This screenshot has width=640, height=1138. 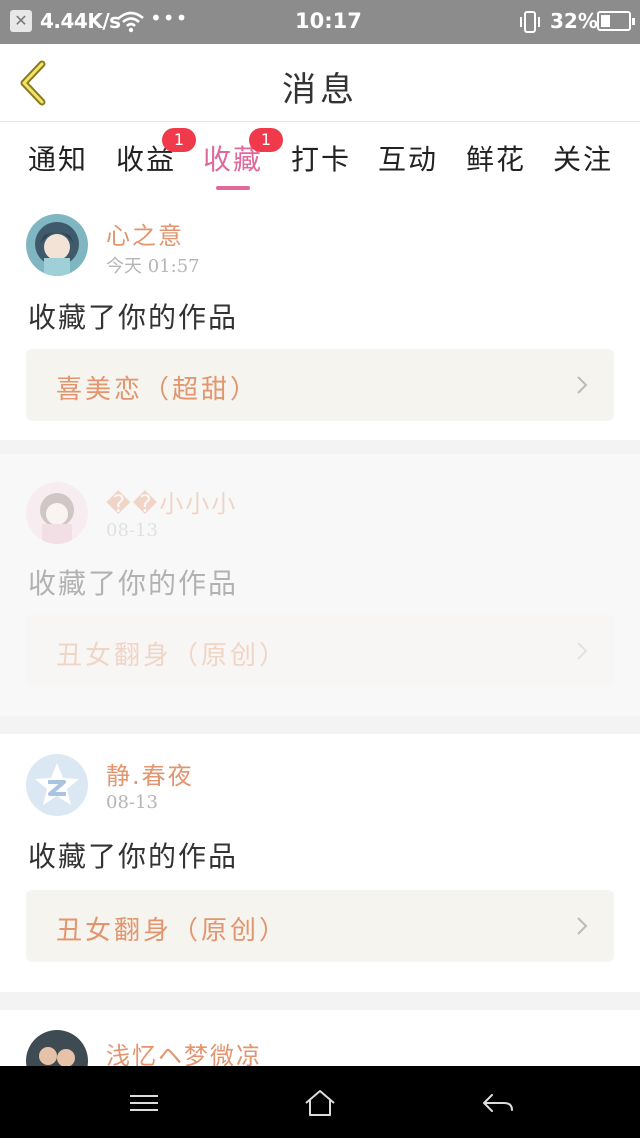 What do you see at coordinates (158, 390) in the screenshot?
I see `work-title: 喜美恋（超甜）` at bounding box center [158, 390].